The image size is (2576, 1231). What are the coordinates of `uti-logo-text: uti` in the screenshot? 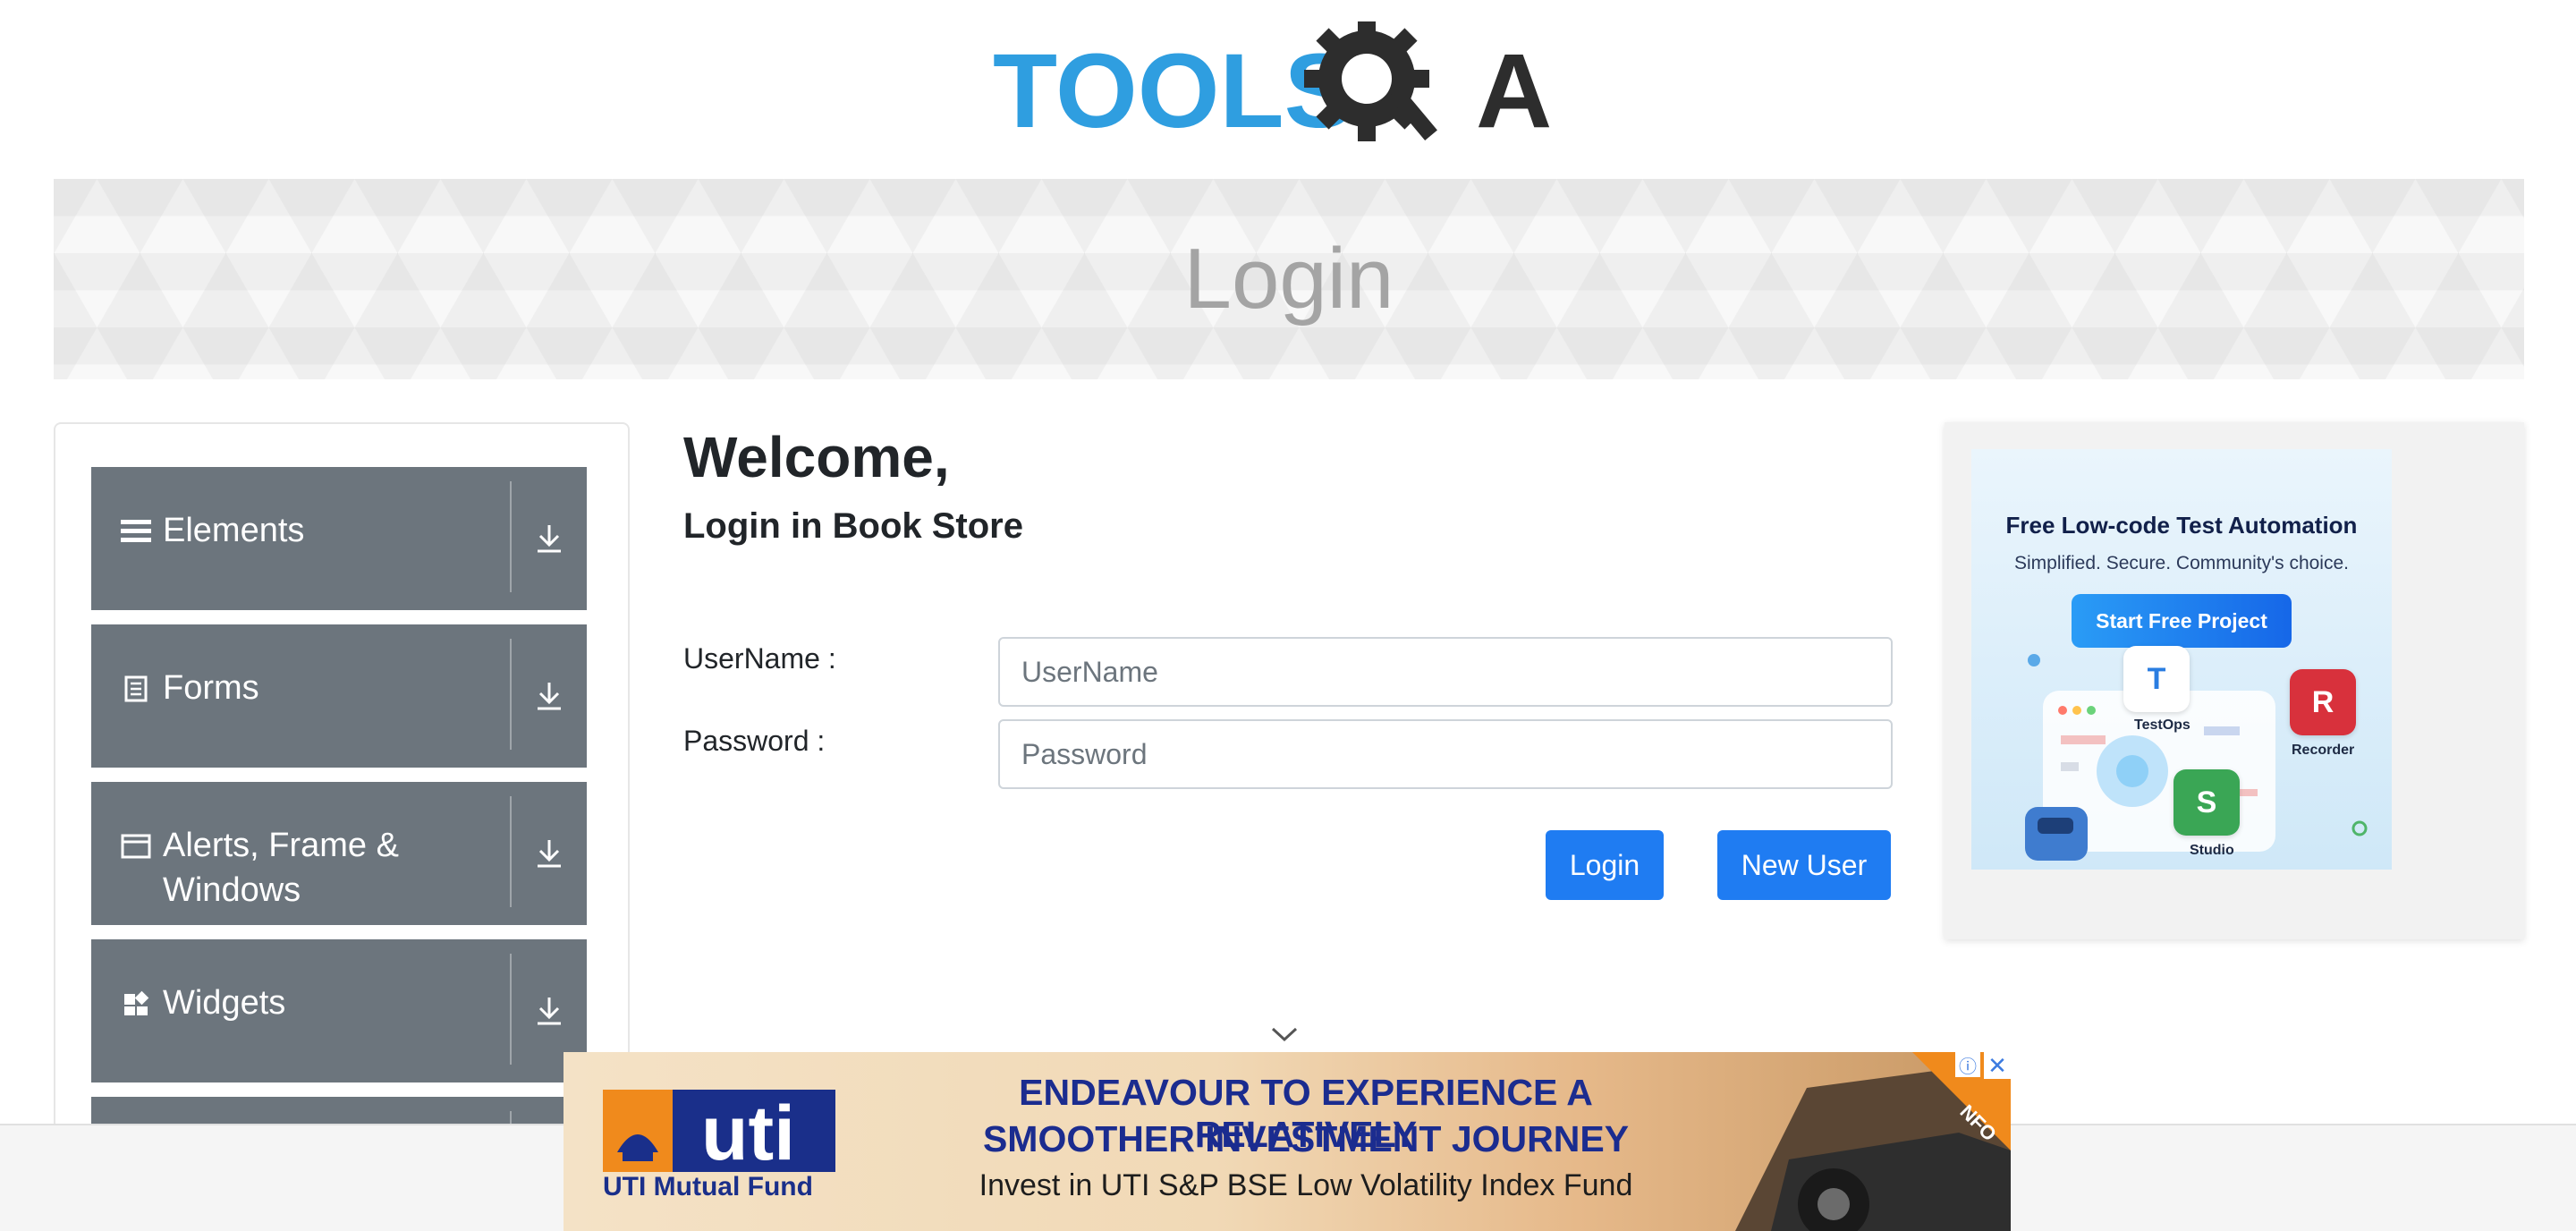 It's located at (748, 1133).